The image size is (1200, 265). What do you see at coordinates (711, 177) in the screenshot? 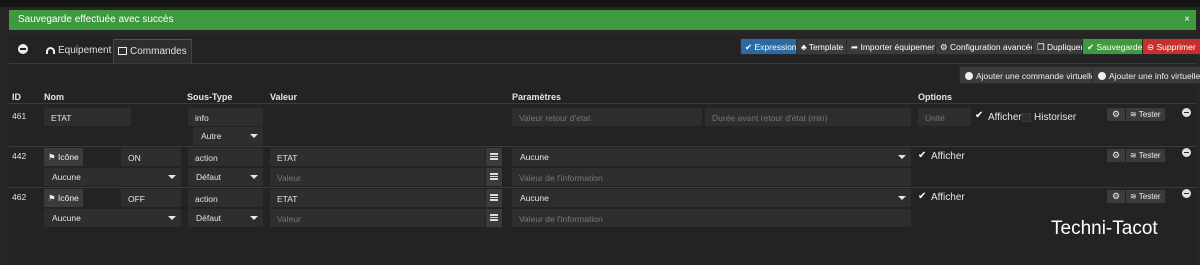
I see `row-442-info-input: Valeur de l'information` at bounding box center [711, 177].